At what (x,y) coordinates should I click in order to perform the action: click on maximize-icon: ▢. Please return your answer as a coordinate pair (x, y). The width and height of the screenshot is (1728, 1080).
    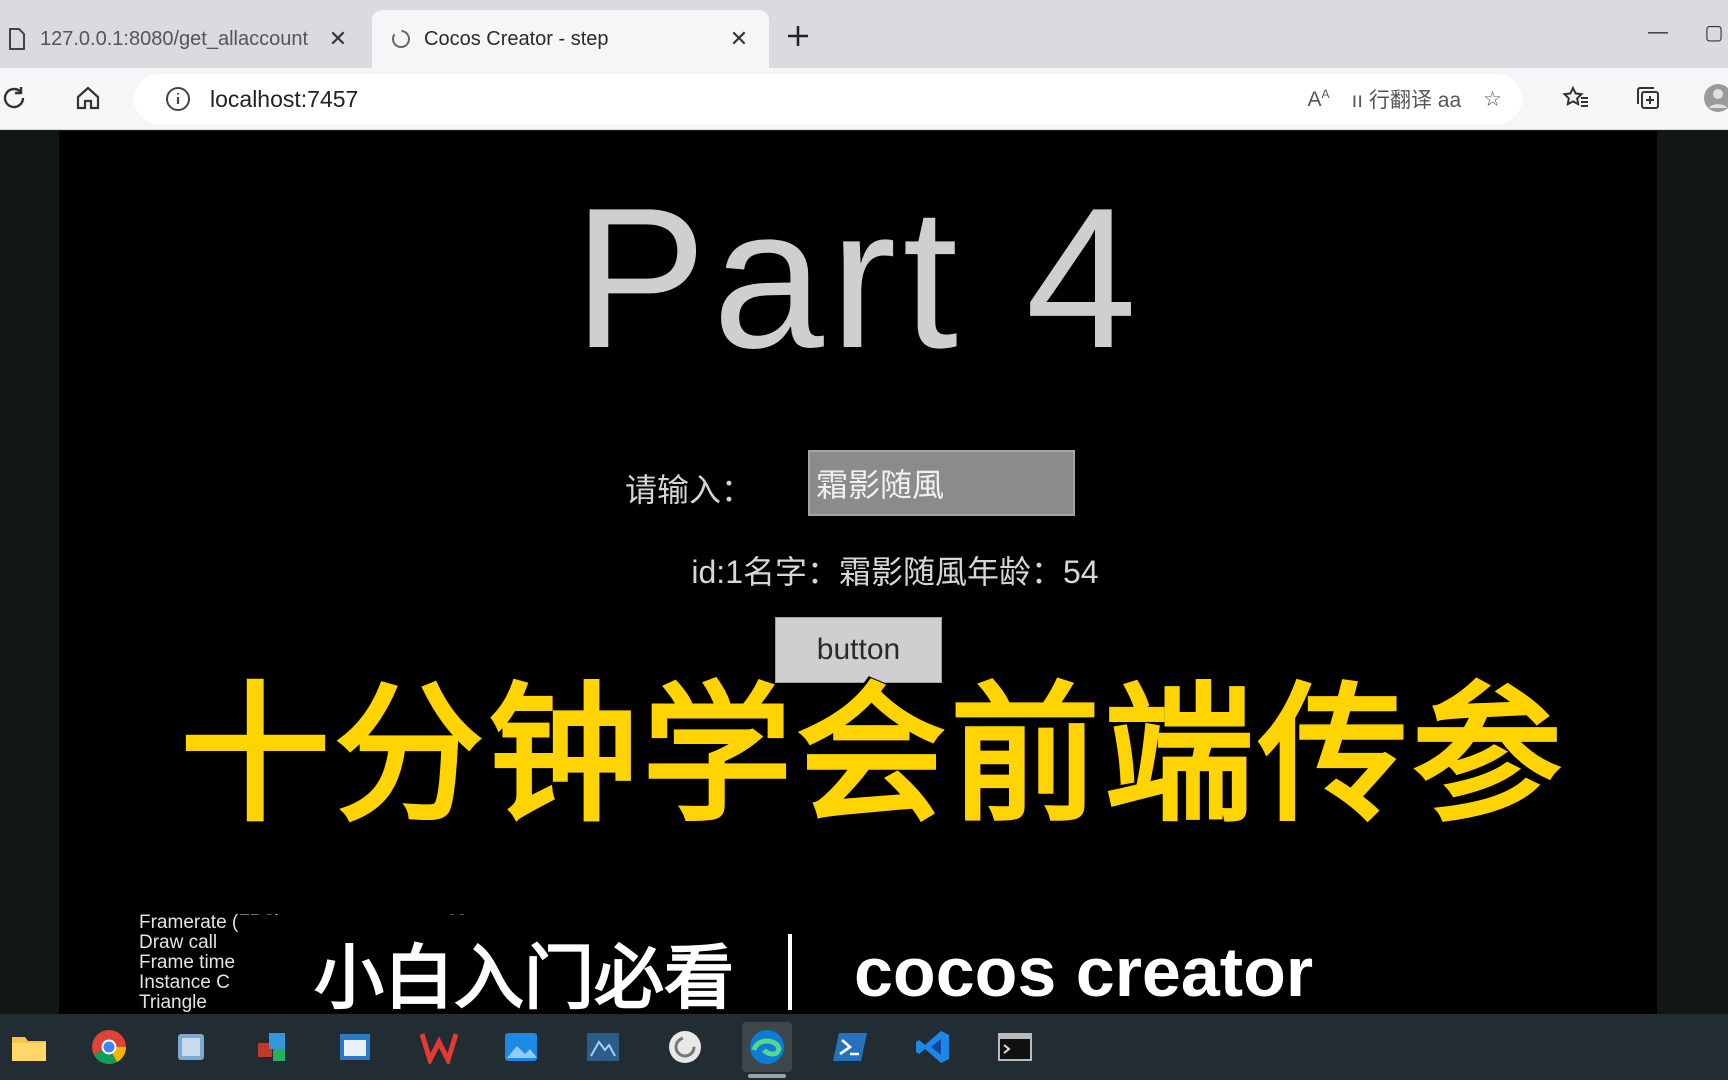
    Looking at the image, I should click on (1714, 32).